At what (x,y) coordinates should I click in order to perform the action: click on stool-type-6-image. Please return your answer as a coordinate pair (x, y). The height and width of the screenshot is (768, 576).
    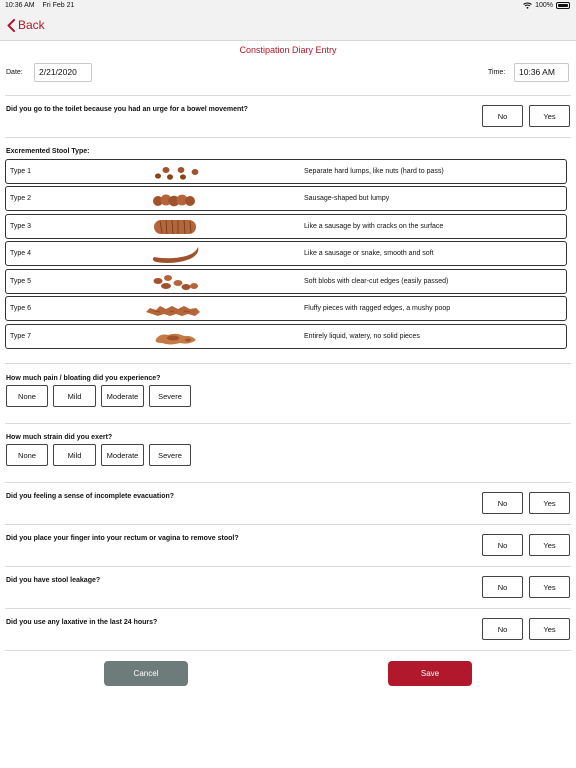
    Looking at the image, I should click on (173, 311).